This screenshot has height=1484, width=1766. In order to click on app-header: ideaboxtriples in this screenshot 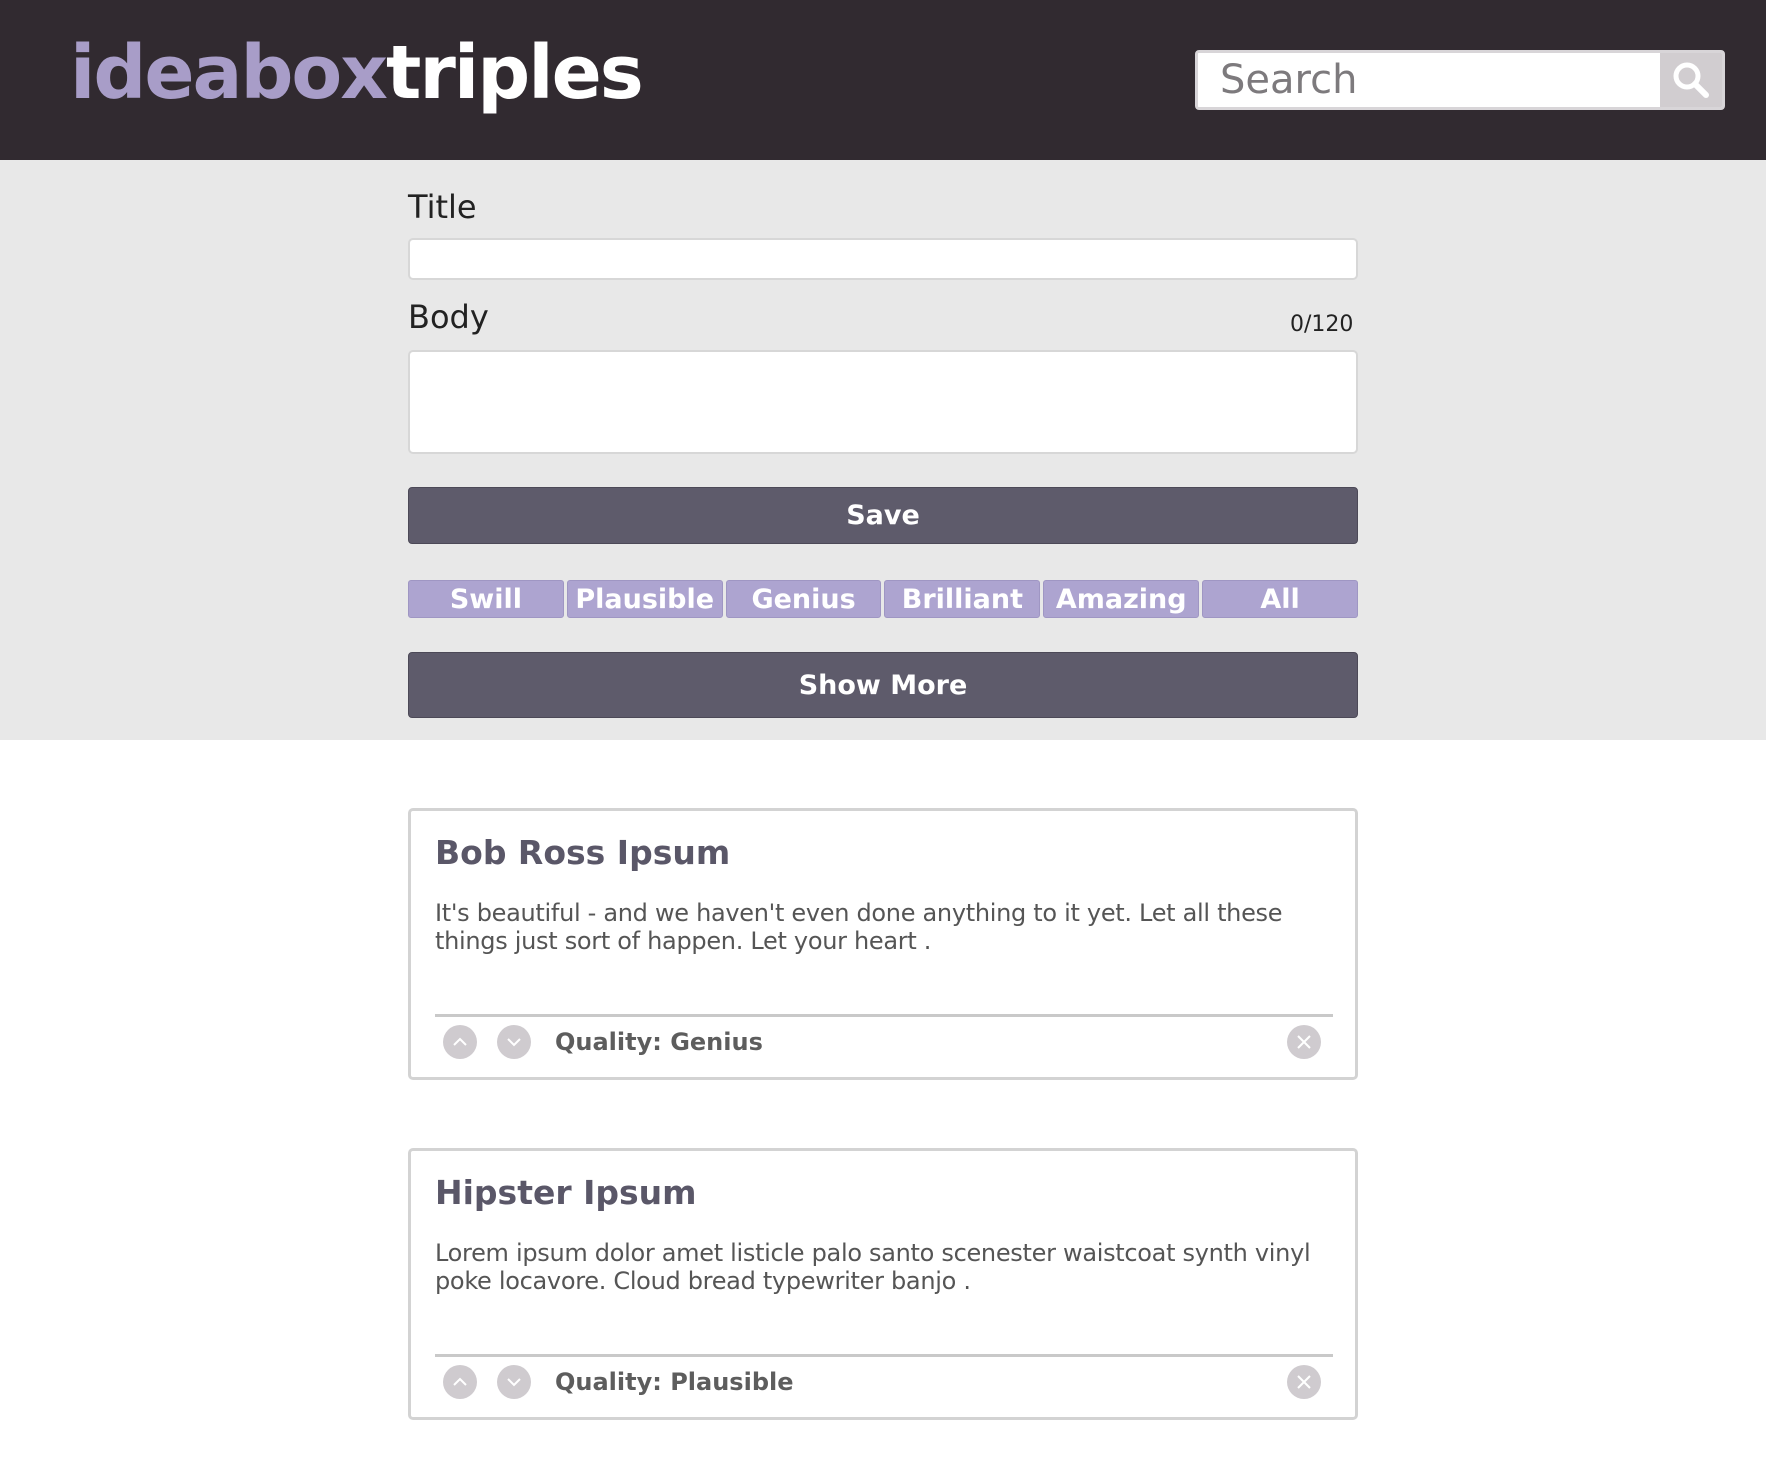, I will do `click(883, 80)`.